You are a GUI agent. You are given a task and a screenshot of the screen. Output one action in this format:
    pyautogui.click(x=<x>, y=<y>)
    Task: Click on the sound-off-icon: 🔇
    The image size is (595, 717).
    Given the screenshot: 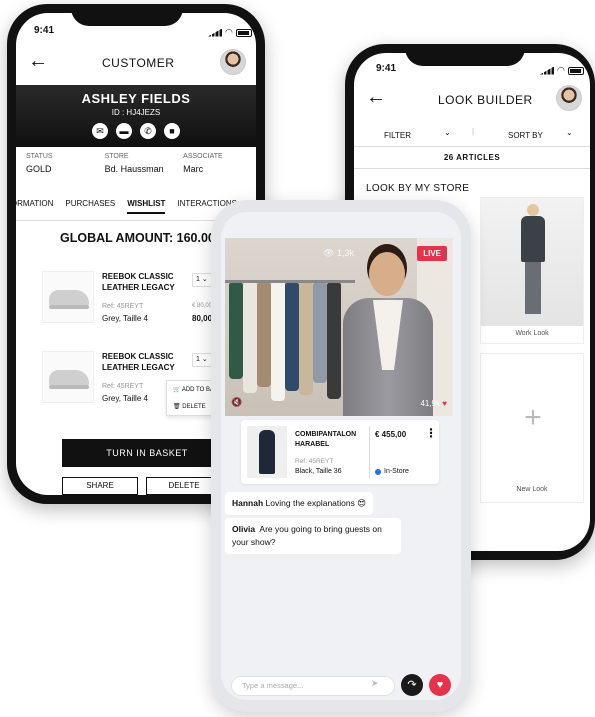 What is the action you would take?
    pyautogui.click(x=236, y=402)
    